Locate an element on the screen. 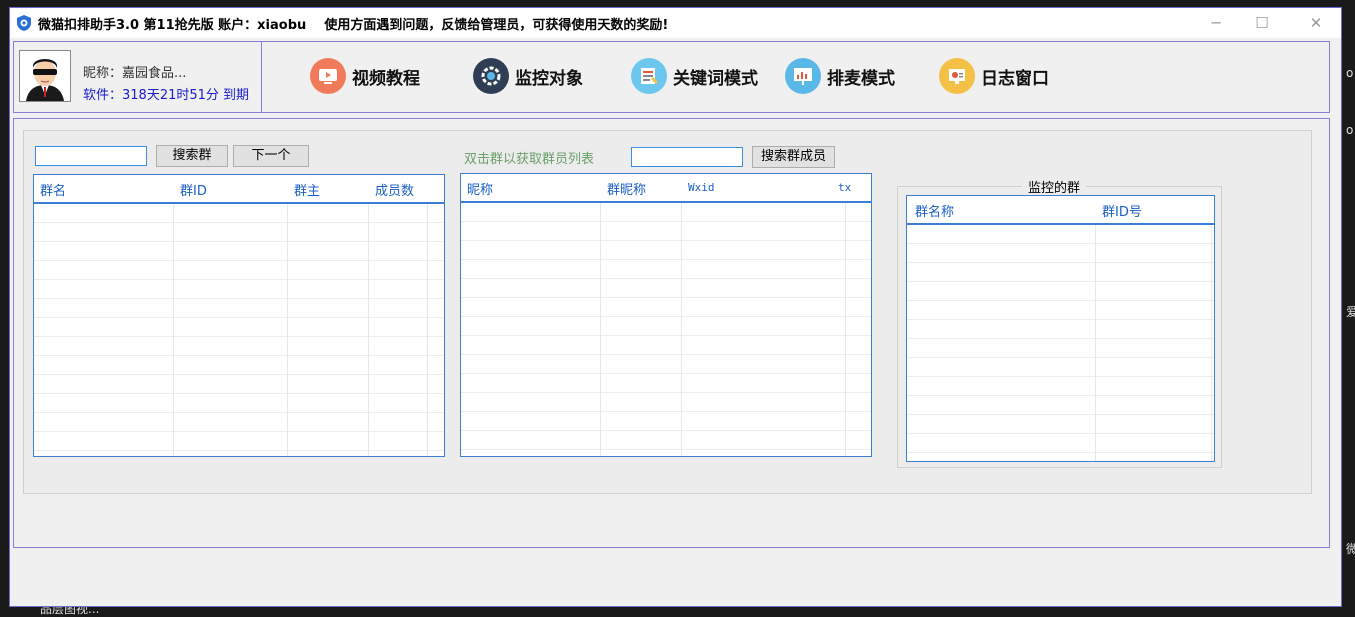 This screenshot has width=1355, height=617. column-header: 昵称 is located at coordinates (480, 188).